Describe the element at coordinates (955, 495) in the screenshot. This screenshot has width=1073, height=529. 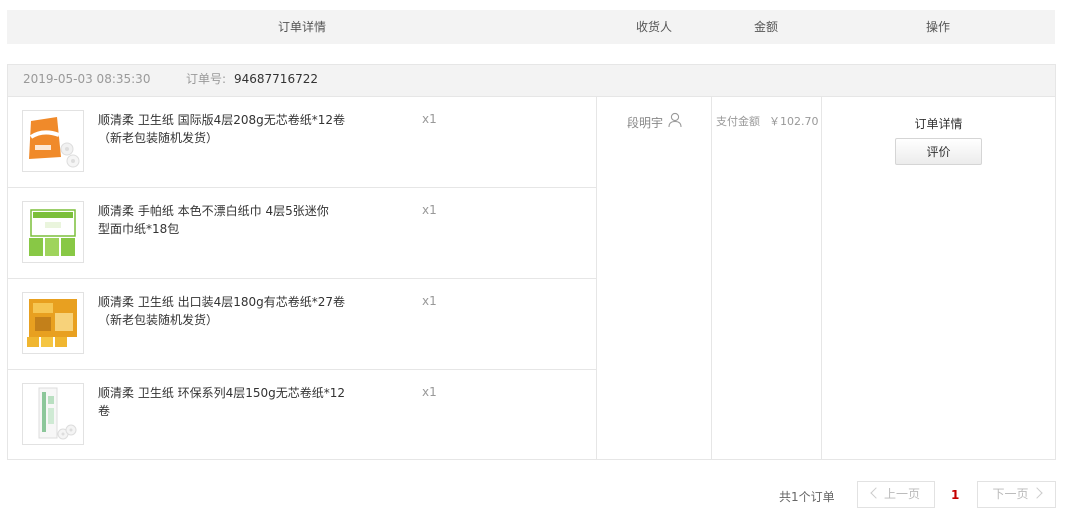
I see `current-page: 1` at that location.